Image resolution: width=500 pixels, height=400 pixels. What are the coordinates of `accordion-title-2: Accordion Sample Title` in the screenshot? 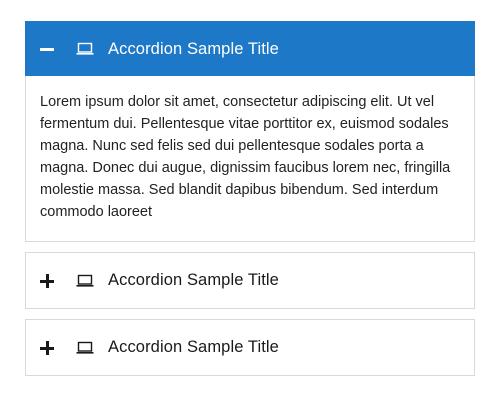 It's located at (193, 280).